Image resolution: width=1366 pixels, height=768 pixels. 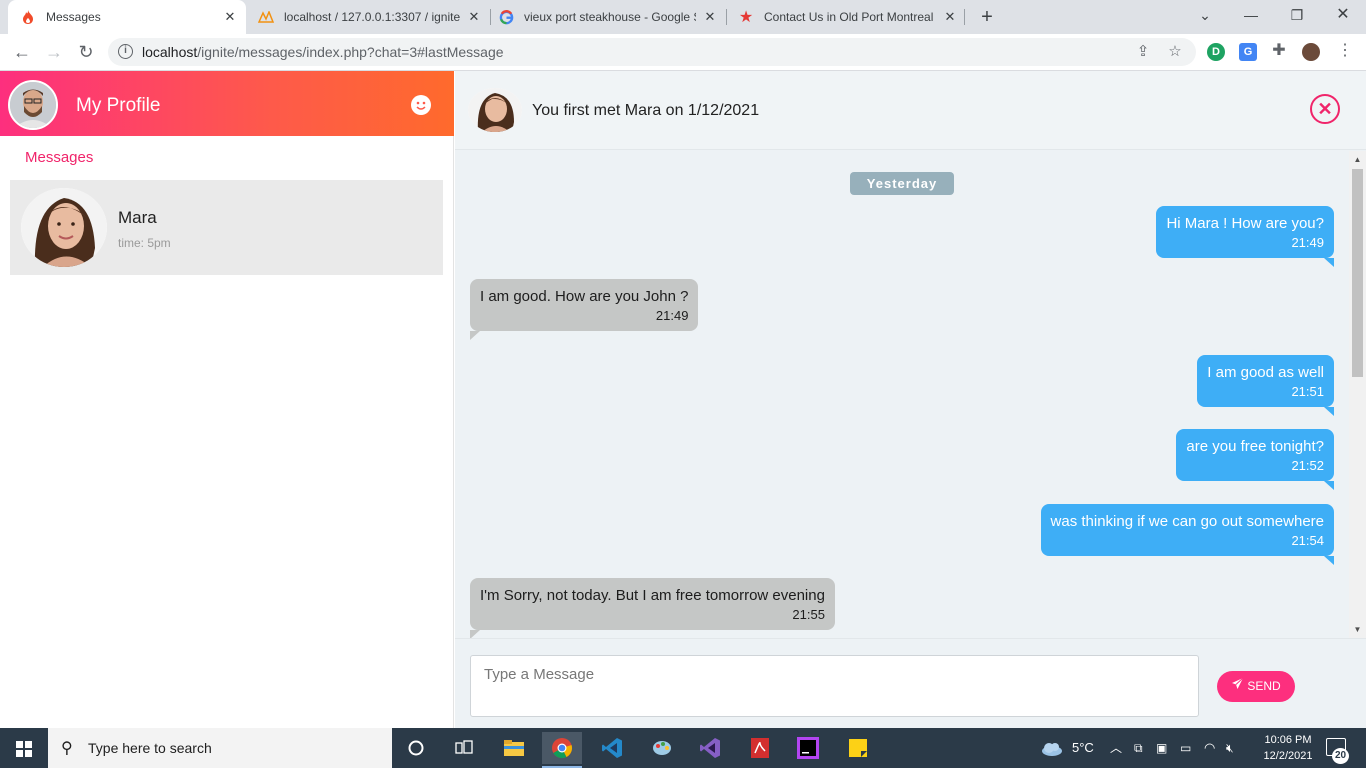 What do you see at coordinates (1357, 629) in the screenshot?
I see `scroll-down-arrow-icon: ▼` at bounding box center [1357, 629].